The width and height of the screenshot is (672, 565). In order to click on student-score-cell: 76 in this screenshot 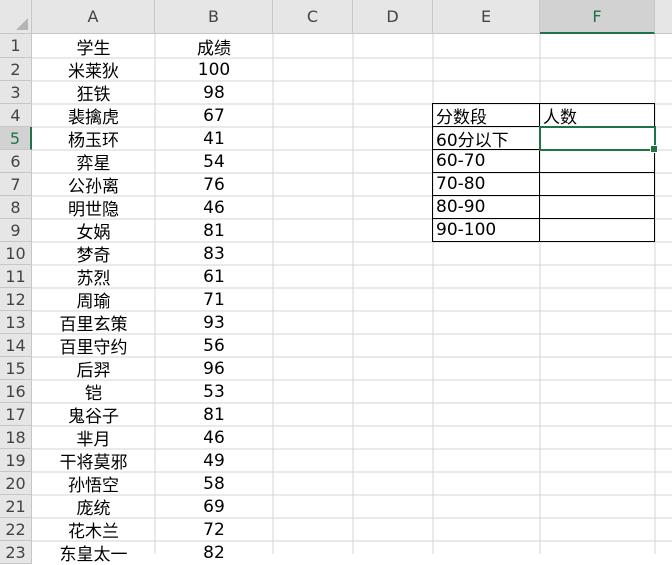, I will do `click(214, 184)`.